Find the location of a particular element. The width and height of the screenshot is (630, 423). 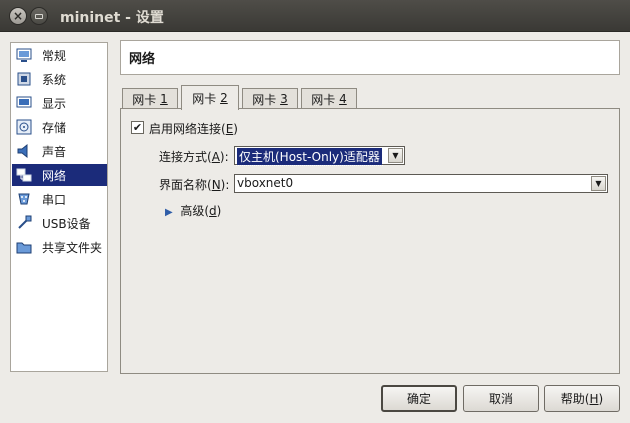

sidebar-item-serial-port: 串口 is located at coordinates (59, 199).